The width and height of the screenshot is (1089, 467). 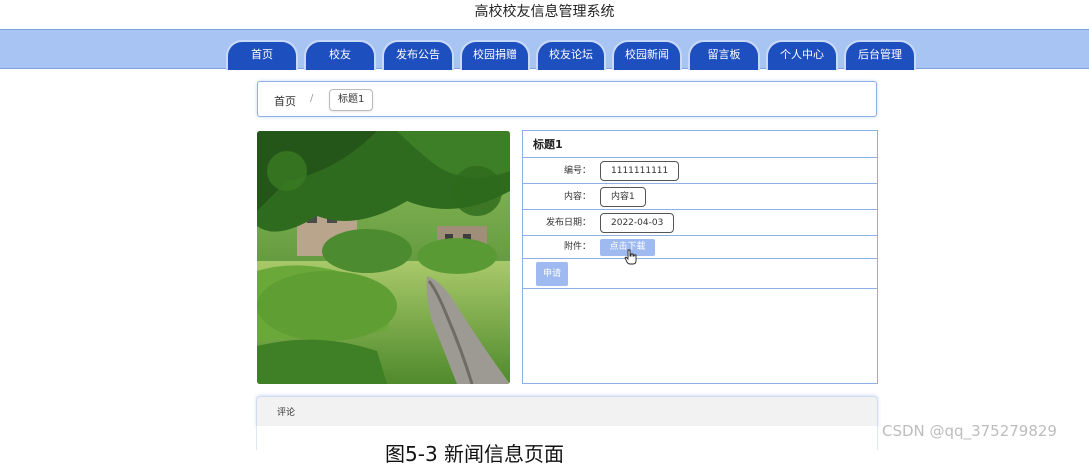 What do you see at coordinates (567, 438) in the screenshot?
I see `comments-body` at bounding box center [567, 438].